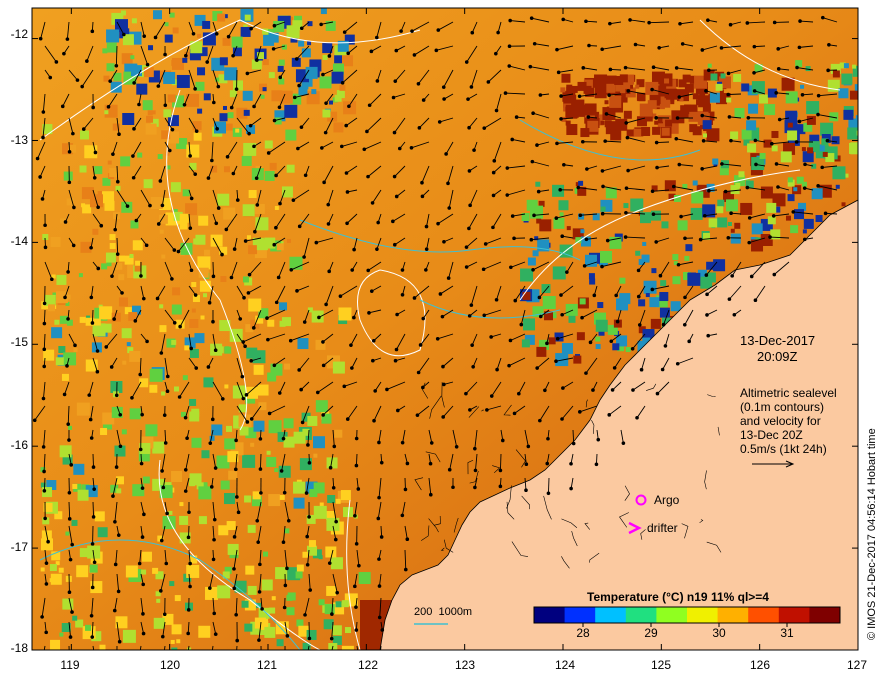 The image size is (880, 680). I want to click on colorbar-tick: 31, so click(787, 633).